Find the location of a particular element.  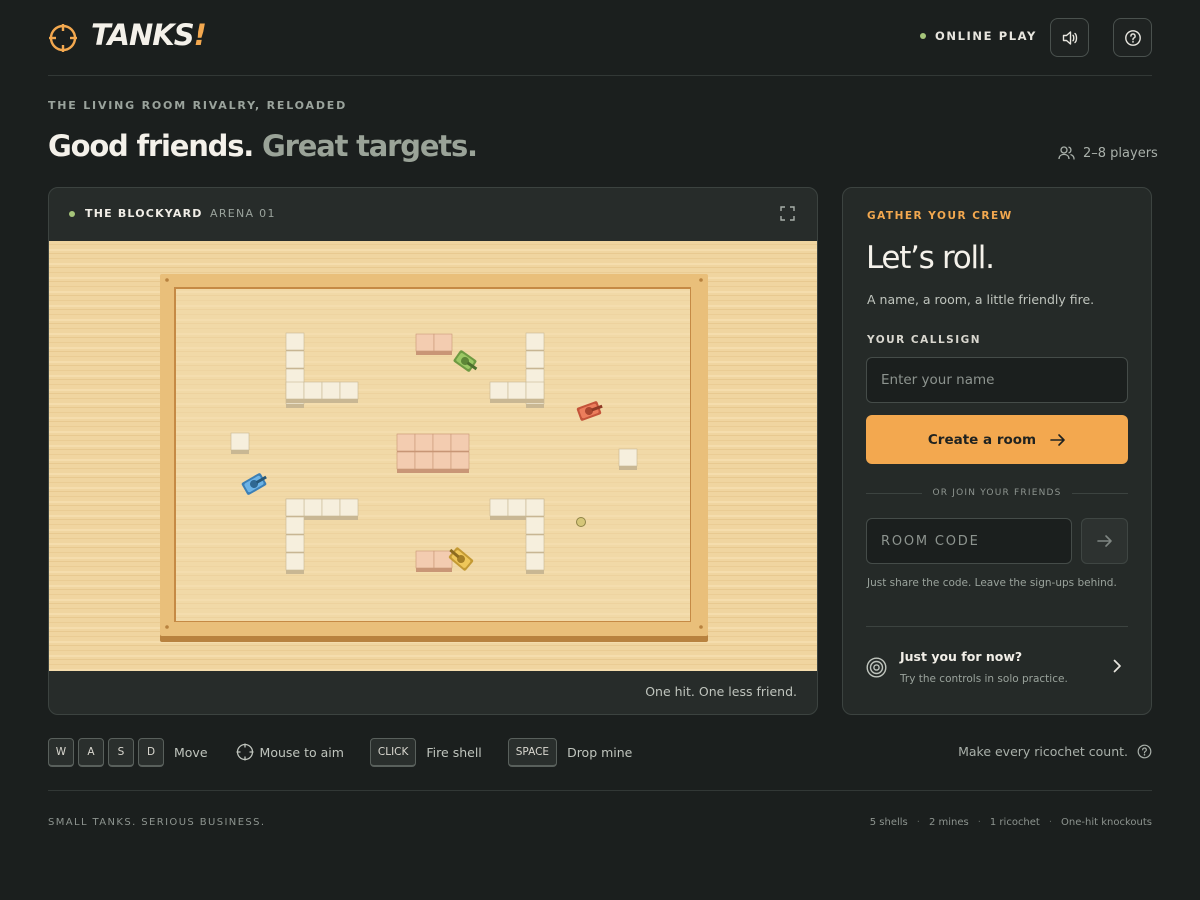

join-room-button is located at coordinates (1104, 541).